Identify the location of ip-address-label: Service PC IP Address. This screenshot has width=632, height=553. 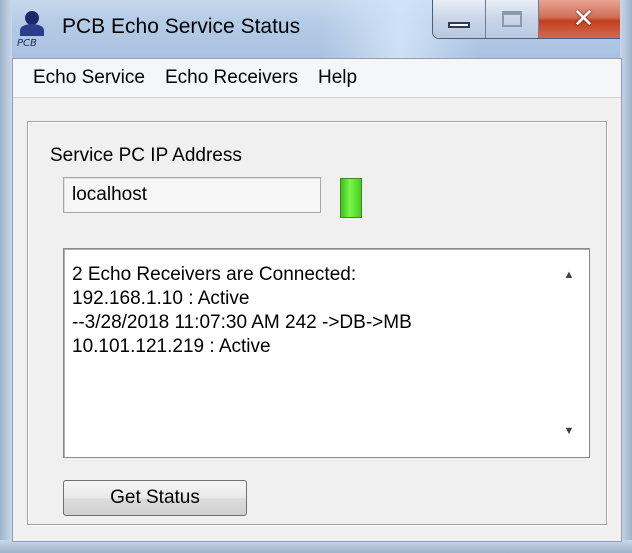
(146, 155).